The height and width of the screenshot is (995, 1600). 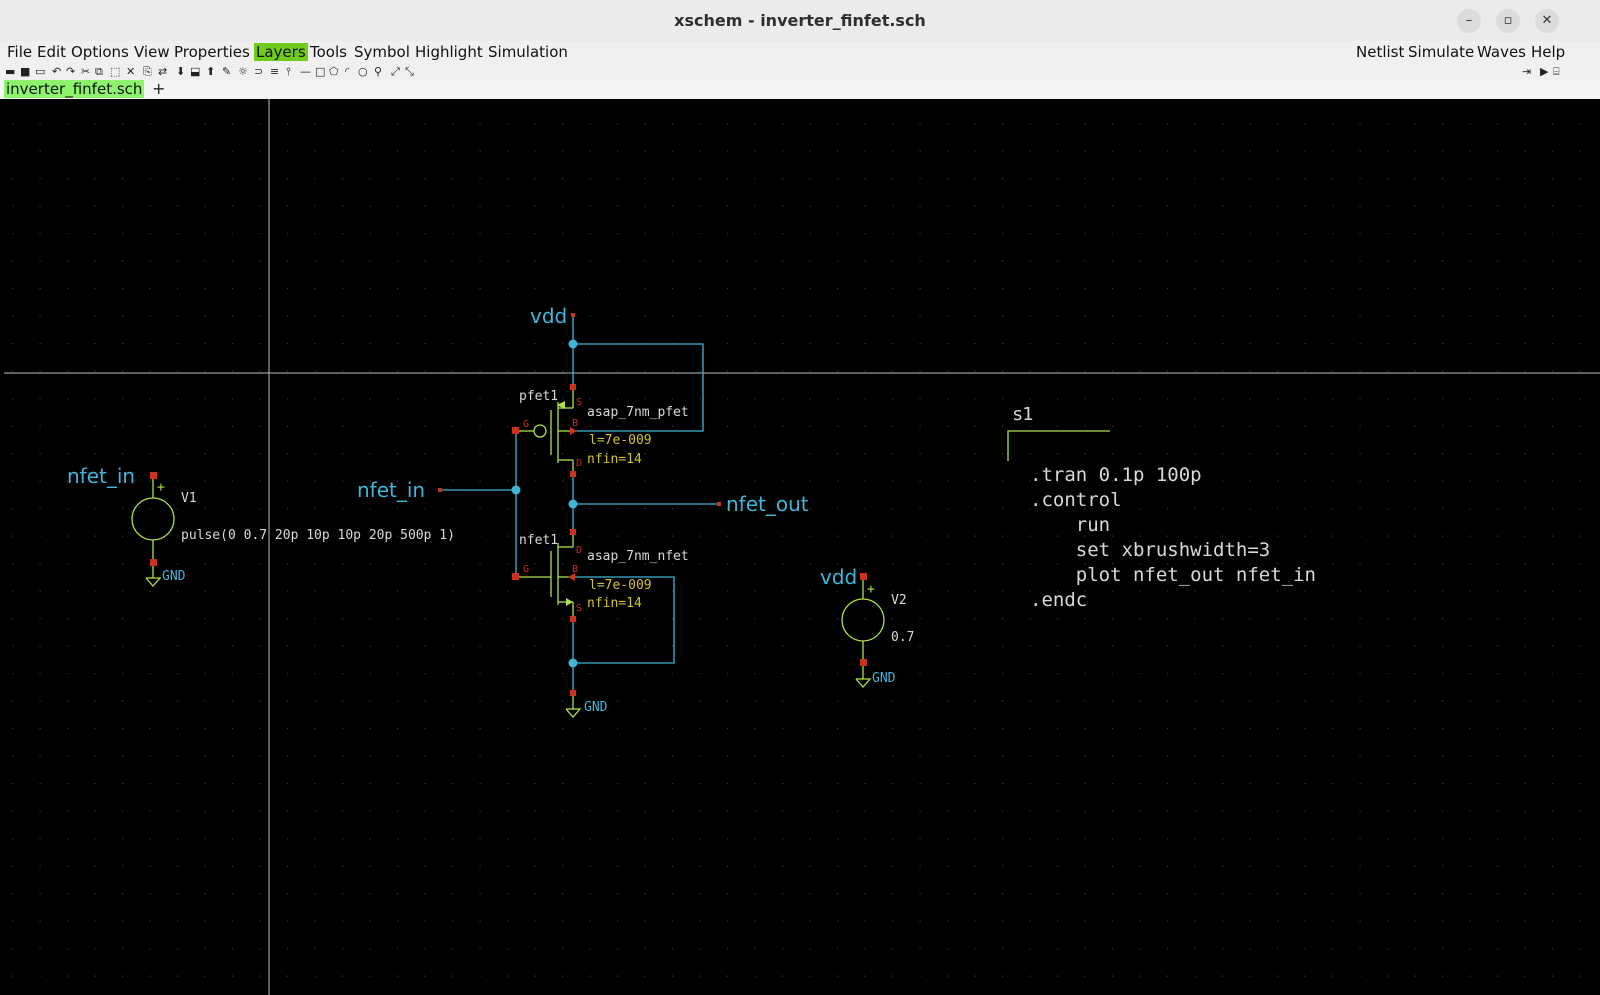 I want to click on pin-icon: ⫯, so click(x=288, y=72).